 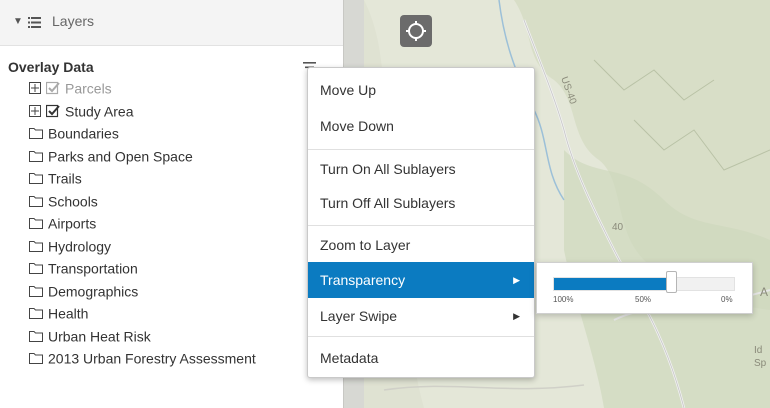 What do you see at coordinates (365, 245) in the screenshot?
I see `menu-item-zoom-label: Zoom to Layer` at bounding box center [365, 245].